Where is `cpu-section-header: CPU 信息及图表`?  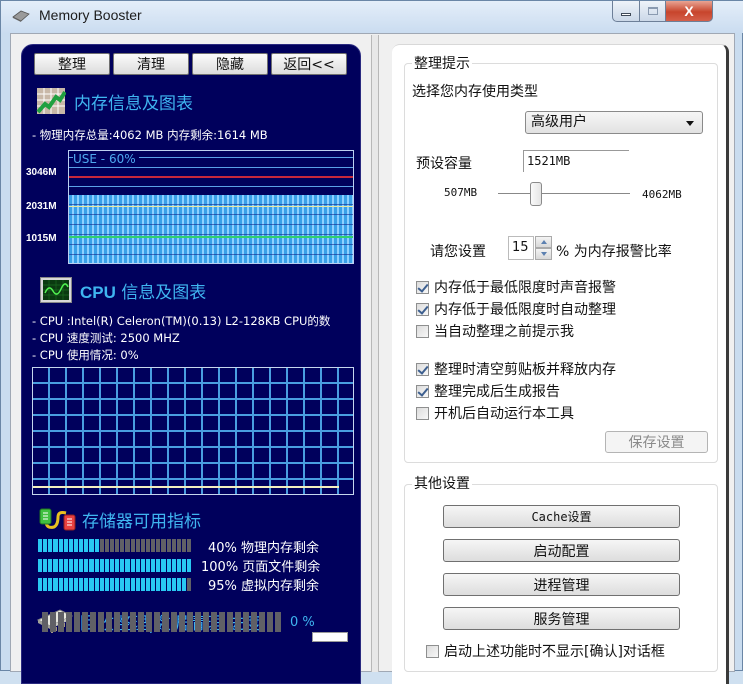
cpu-section-header: CPU 信息及图表 is located at coordinates (123, 290).